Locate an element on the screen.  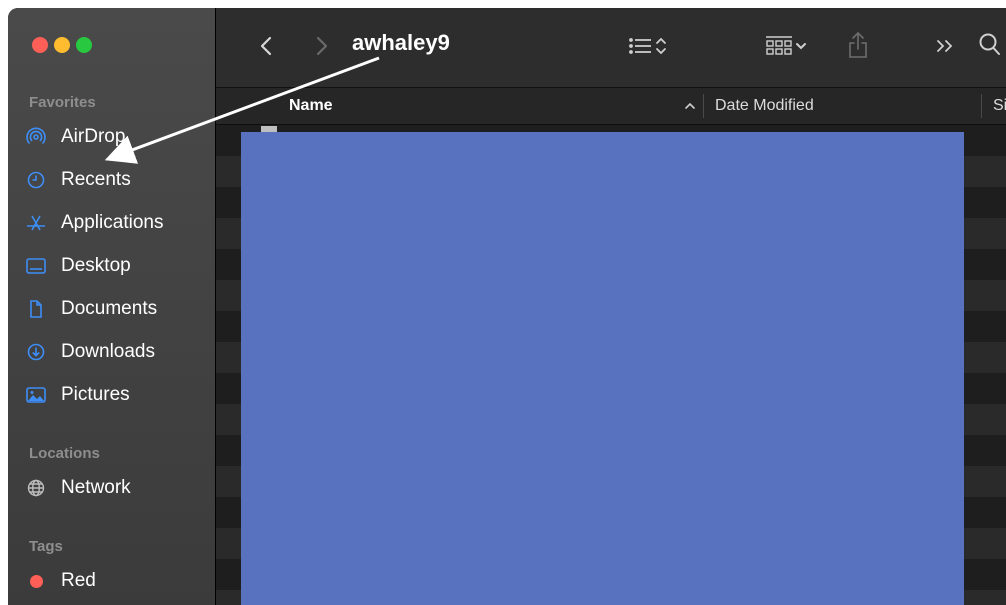
document-icon is located at coordinates (36, 309).